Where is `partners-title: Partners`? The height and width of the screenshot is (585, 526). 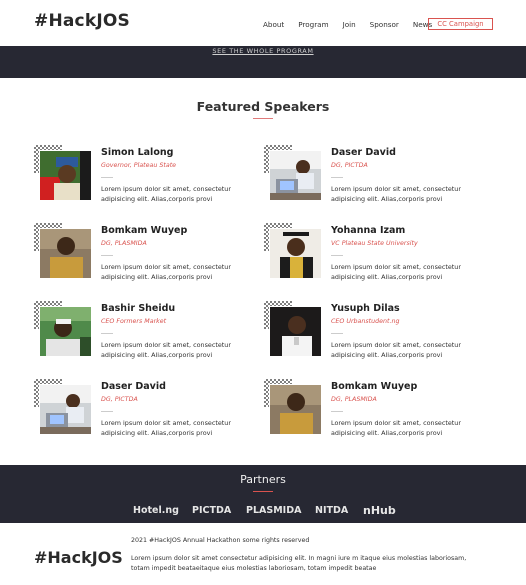
partners-title: Partners is located at coordinates (263, 479).